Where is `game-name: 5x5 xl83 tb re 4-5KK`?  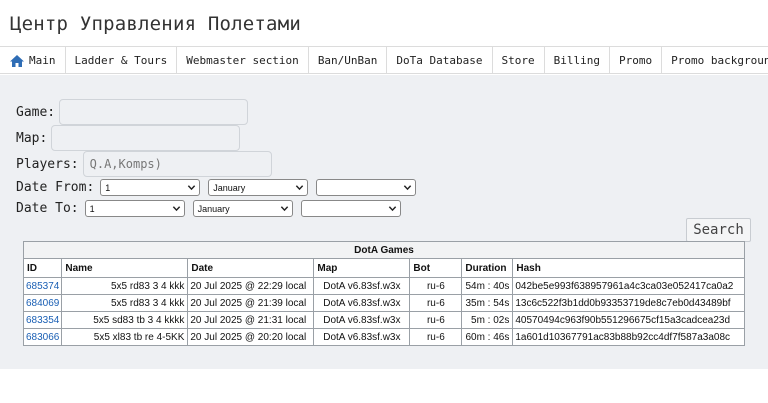 game-name: 5x5 xl83 tb re 4-5KK is located at coordinates (125, 337).